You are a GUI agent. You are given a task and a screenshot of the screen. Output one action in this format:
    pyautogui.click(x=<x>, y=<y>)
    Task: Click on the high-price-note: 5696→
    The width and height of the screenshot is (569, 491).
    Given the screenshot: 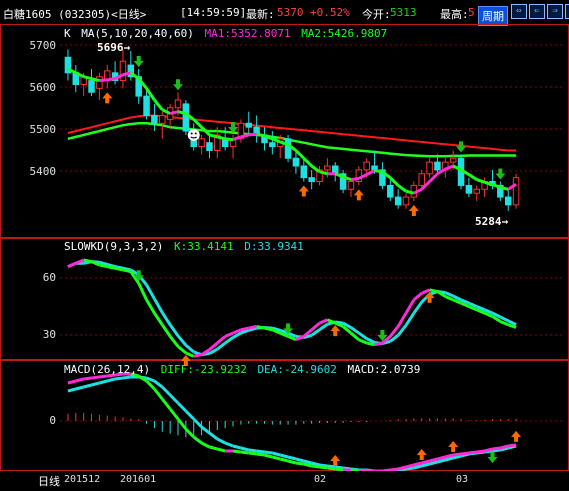 What is the action you would take?
    pyautogui.click(x=114, y=47)
    